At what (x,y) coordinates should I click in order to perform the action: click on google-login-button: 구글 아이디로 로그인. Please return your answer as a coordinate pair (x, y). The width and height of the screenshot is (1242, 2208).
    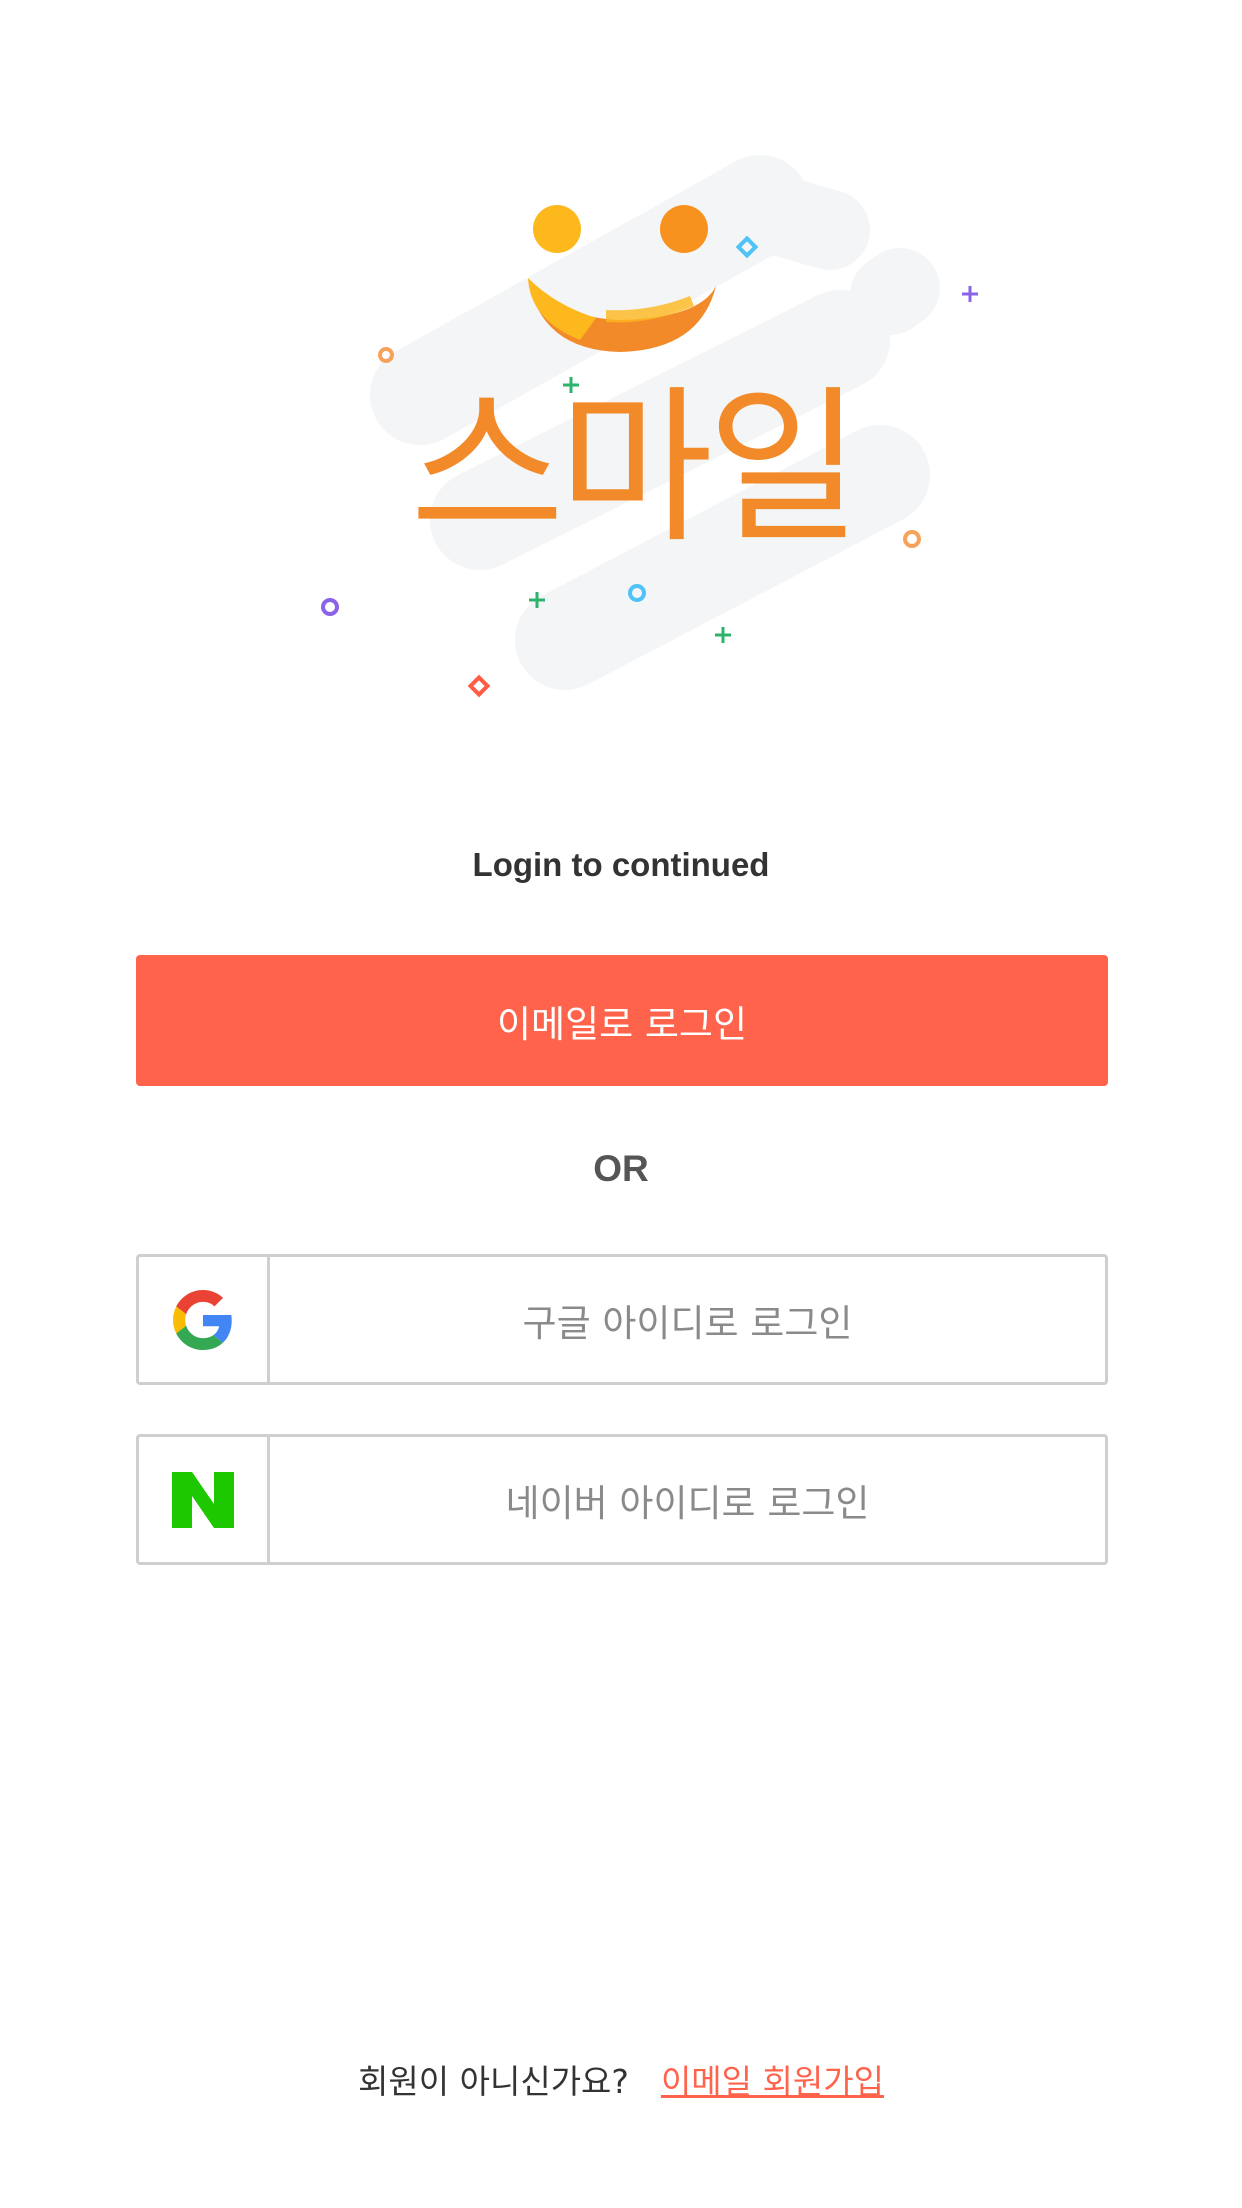
    Looking at the image, I should click on (622, 1319).